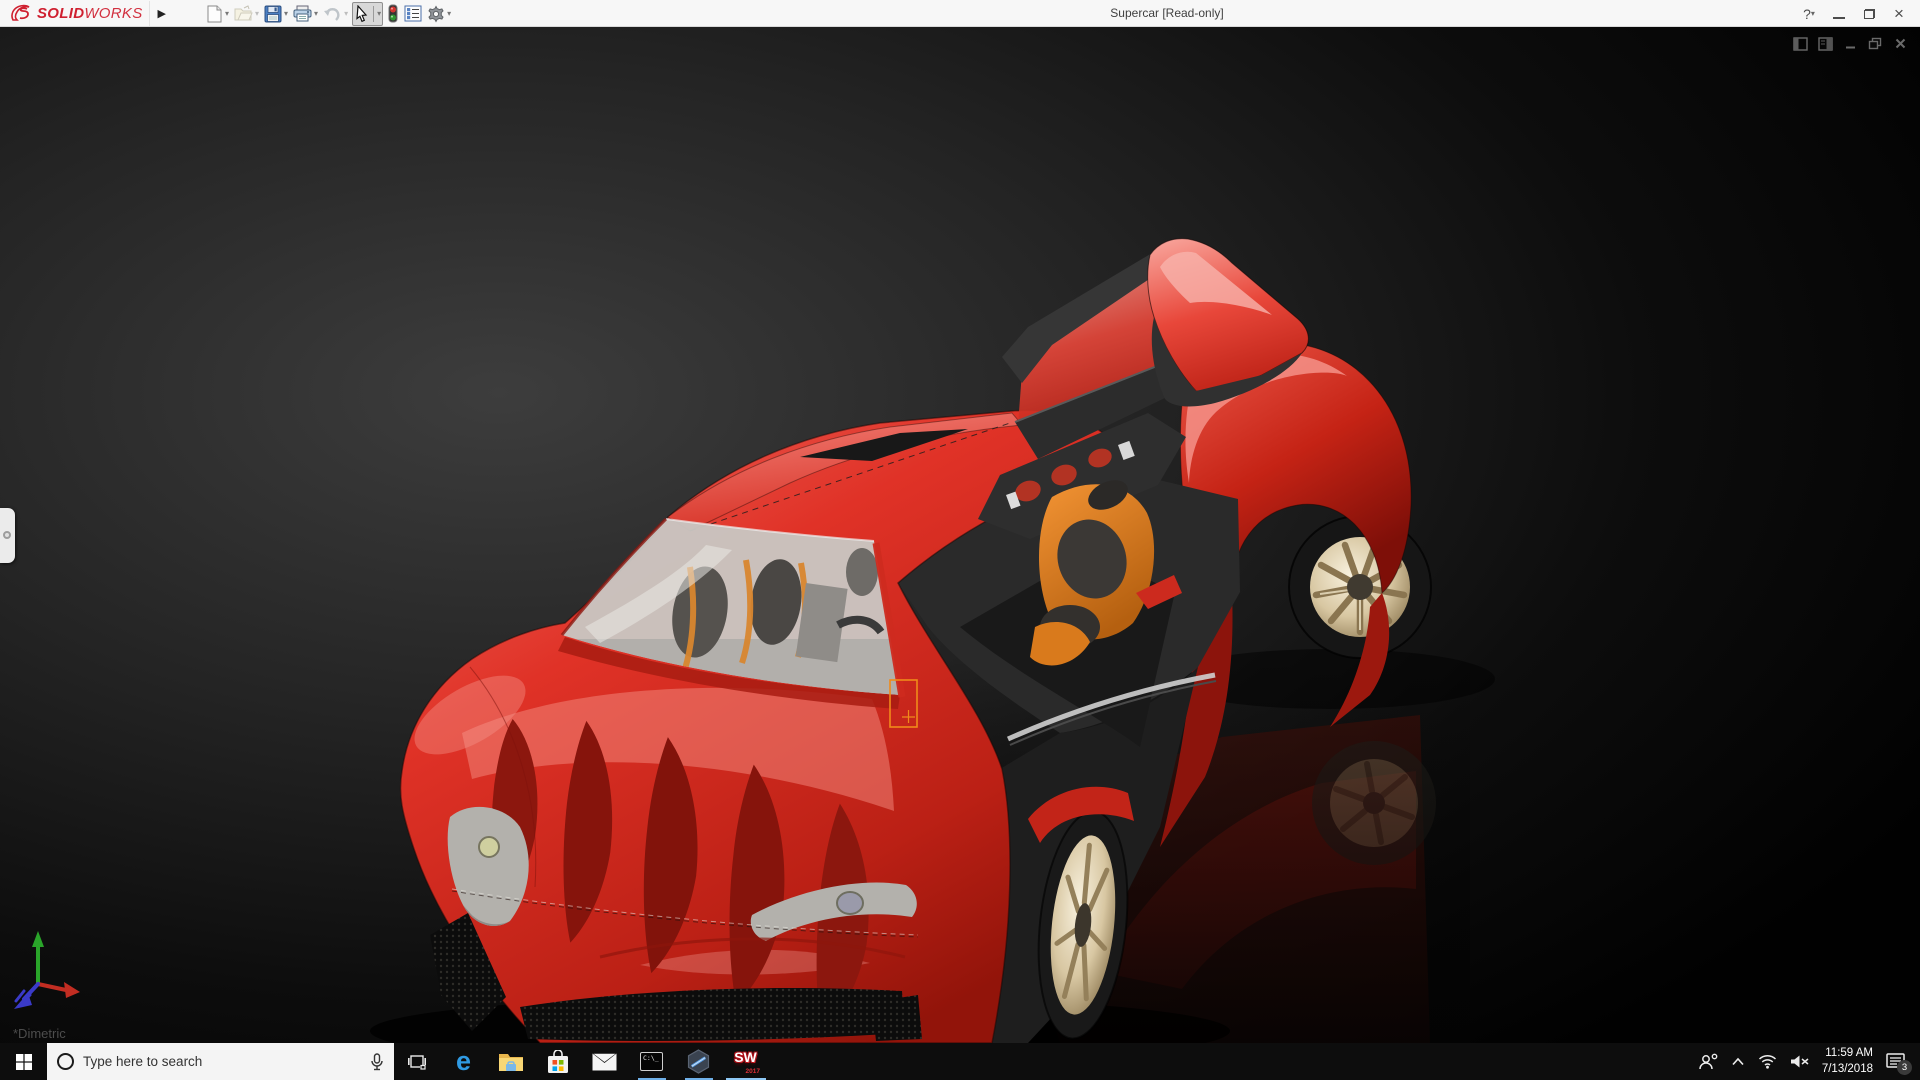 The height and width of the screenshot is (1080, 1920). I want to click on brand-works: WORKS, so click(113, 13).